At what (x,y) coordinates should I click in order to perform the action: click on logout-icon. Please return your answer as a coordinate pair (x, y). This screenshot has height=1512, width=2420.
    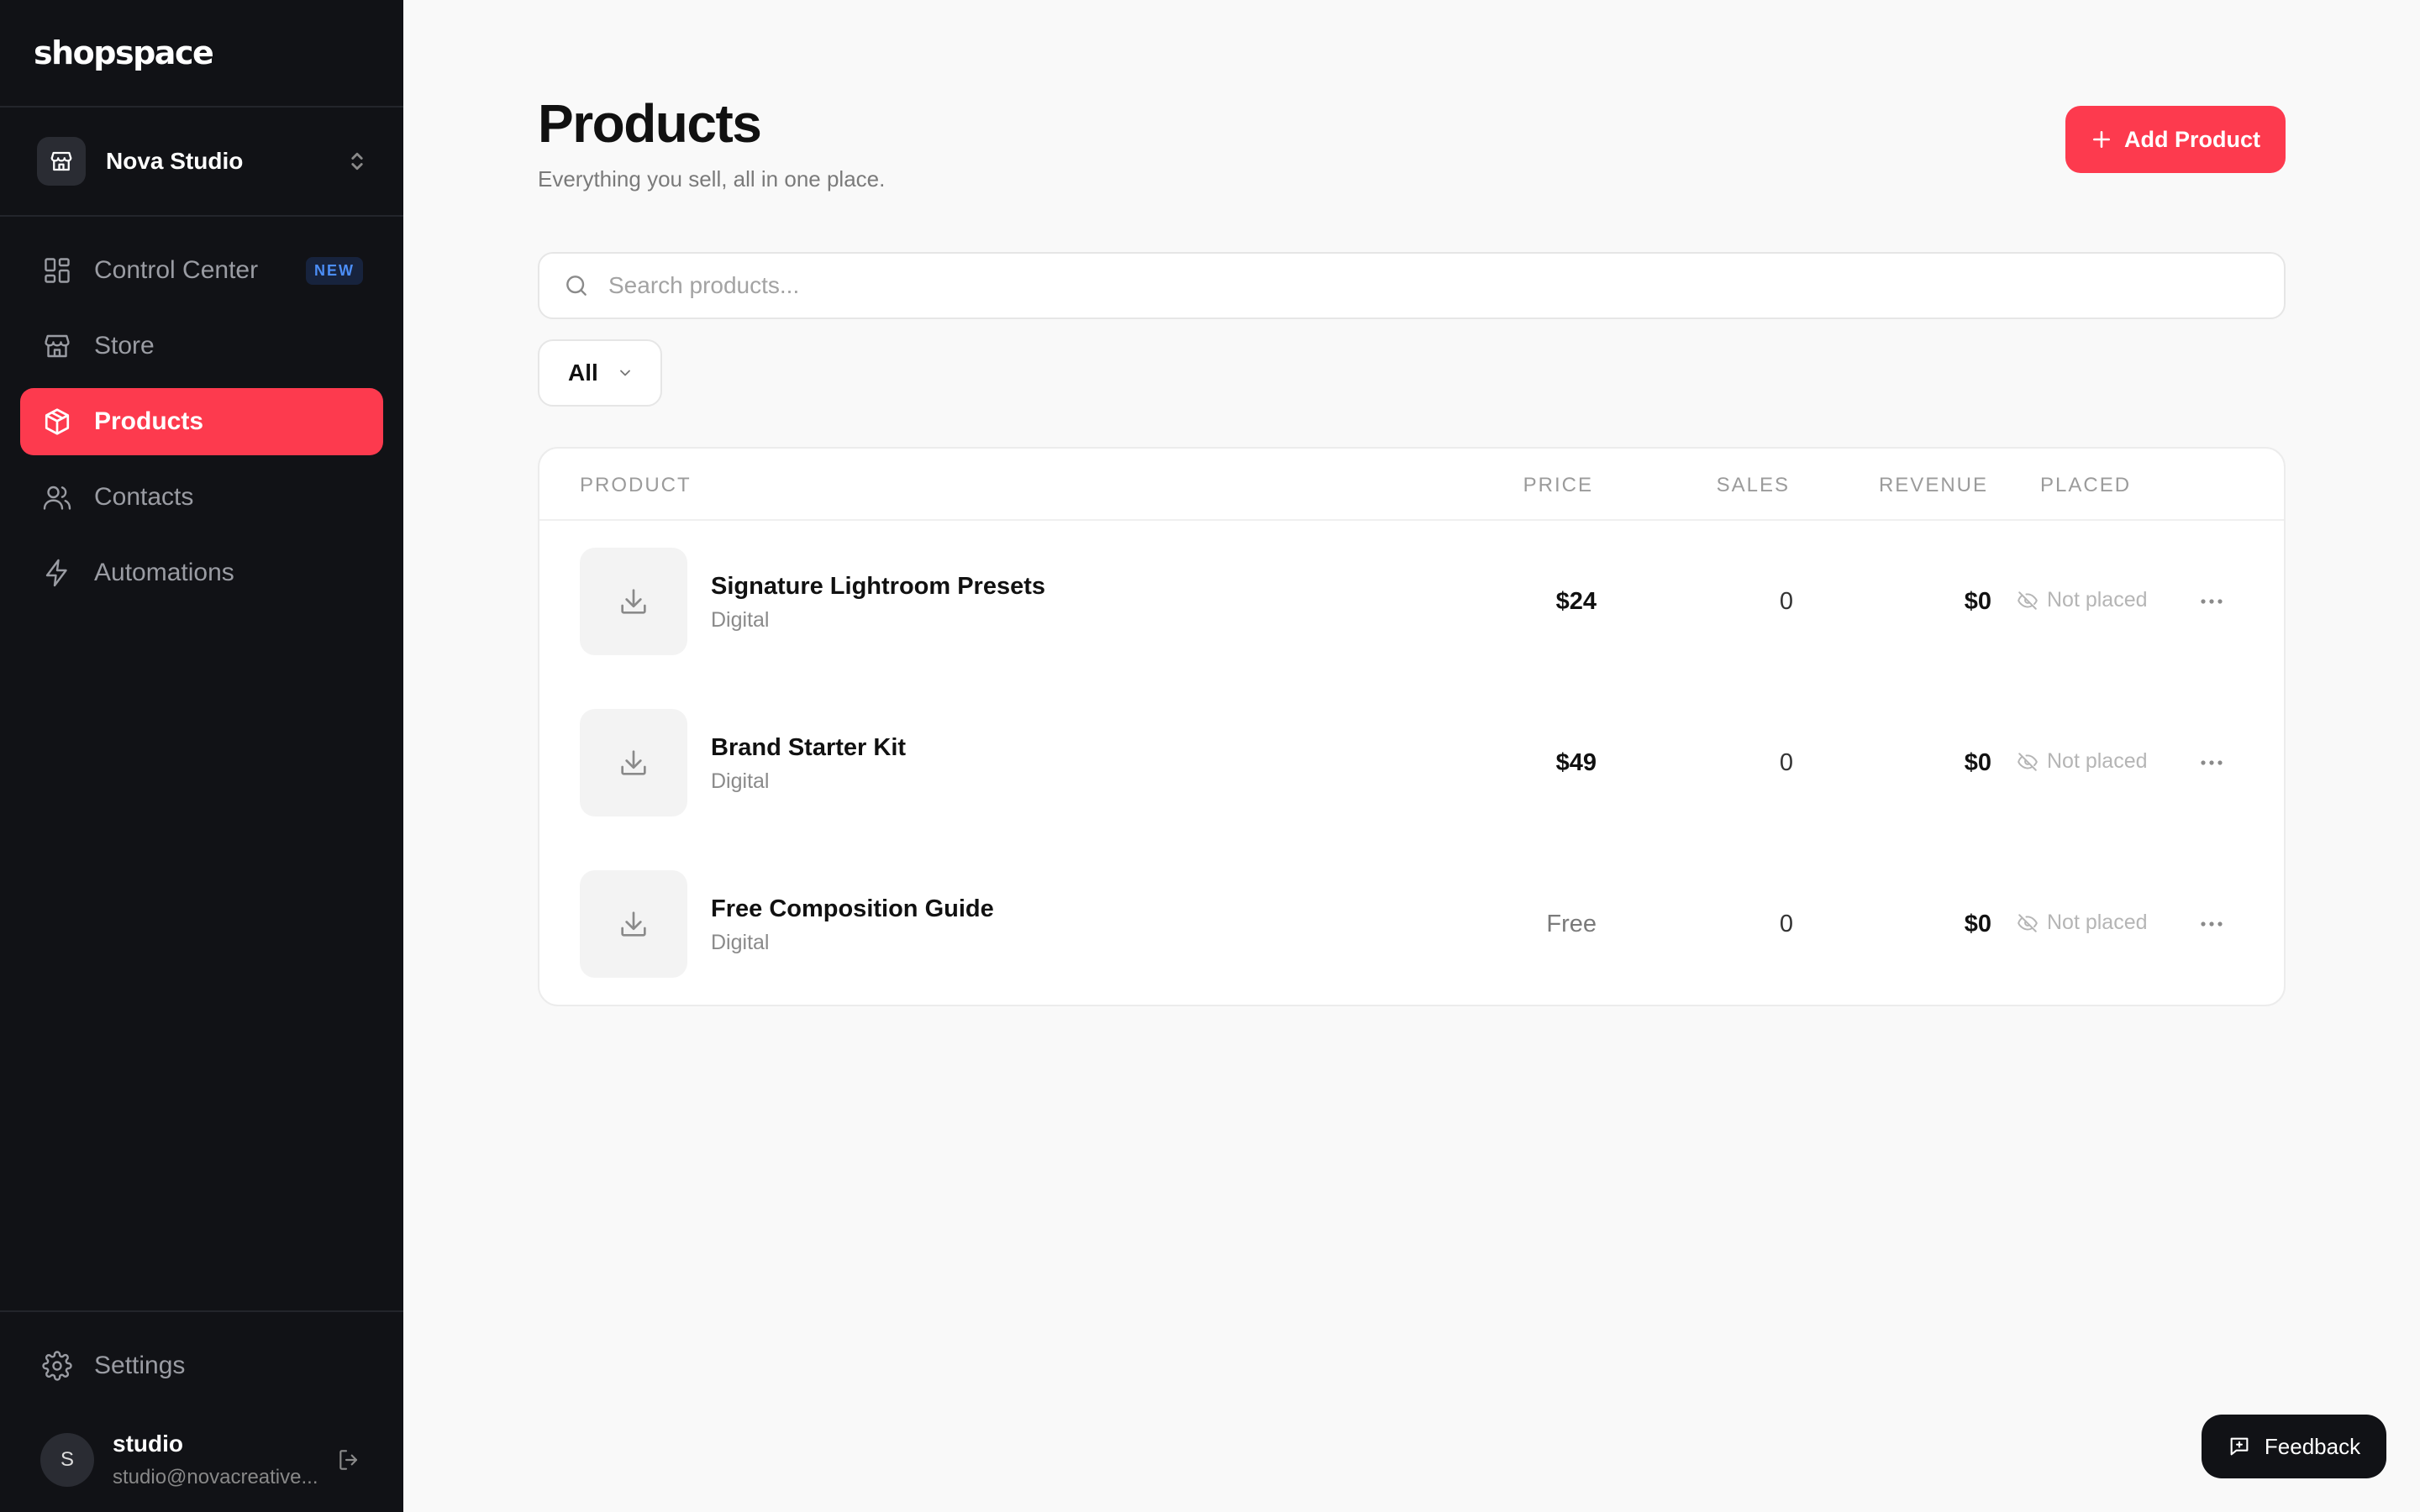
    Looking at the image, I should click on (349, 1459).